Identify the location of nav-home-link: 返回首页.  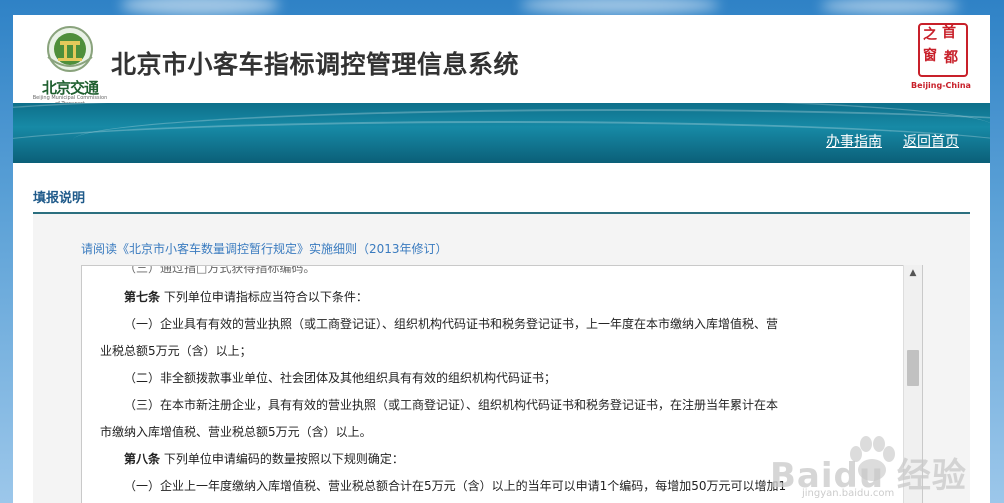
(931, 141).